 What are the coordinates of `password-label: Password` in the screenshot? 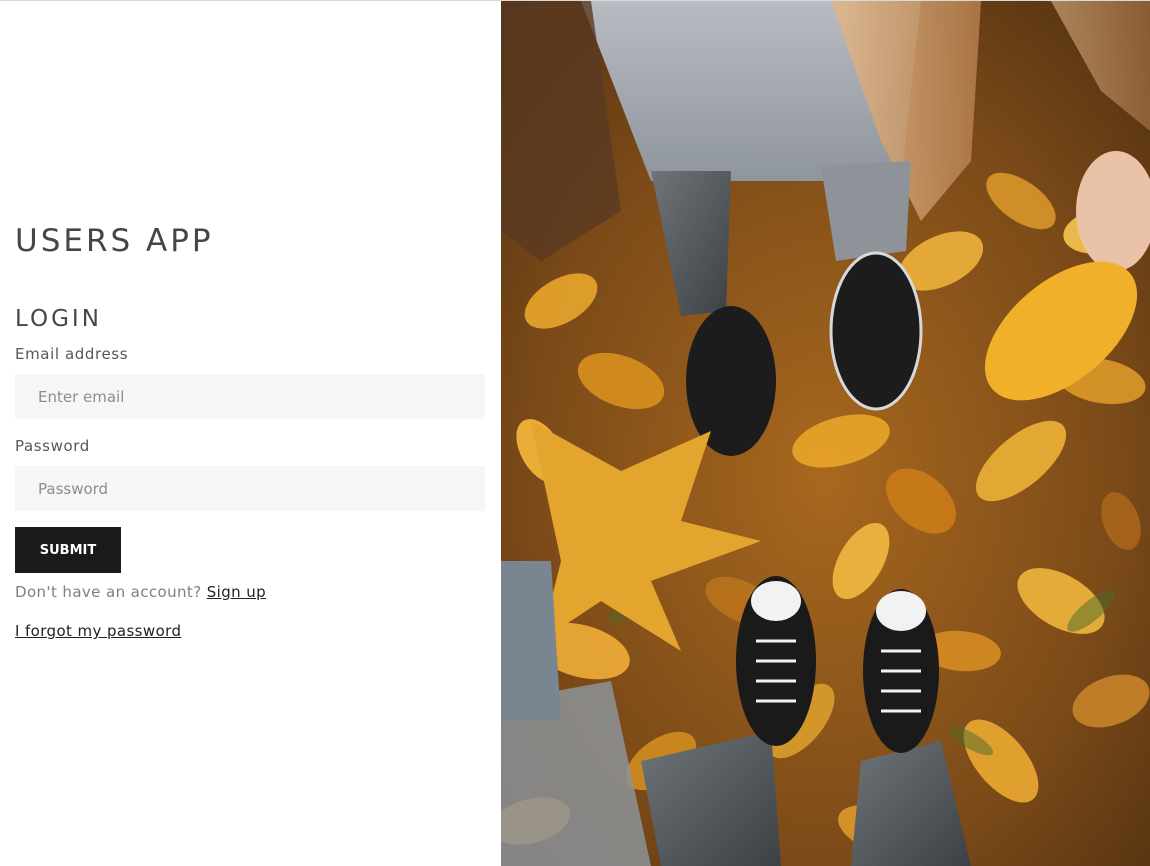 It's located at (52, 446).